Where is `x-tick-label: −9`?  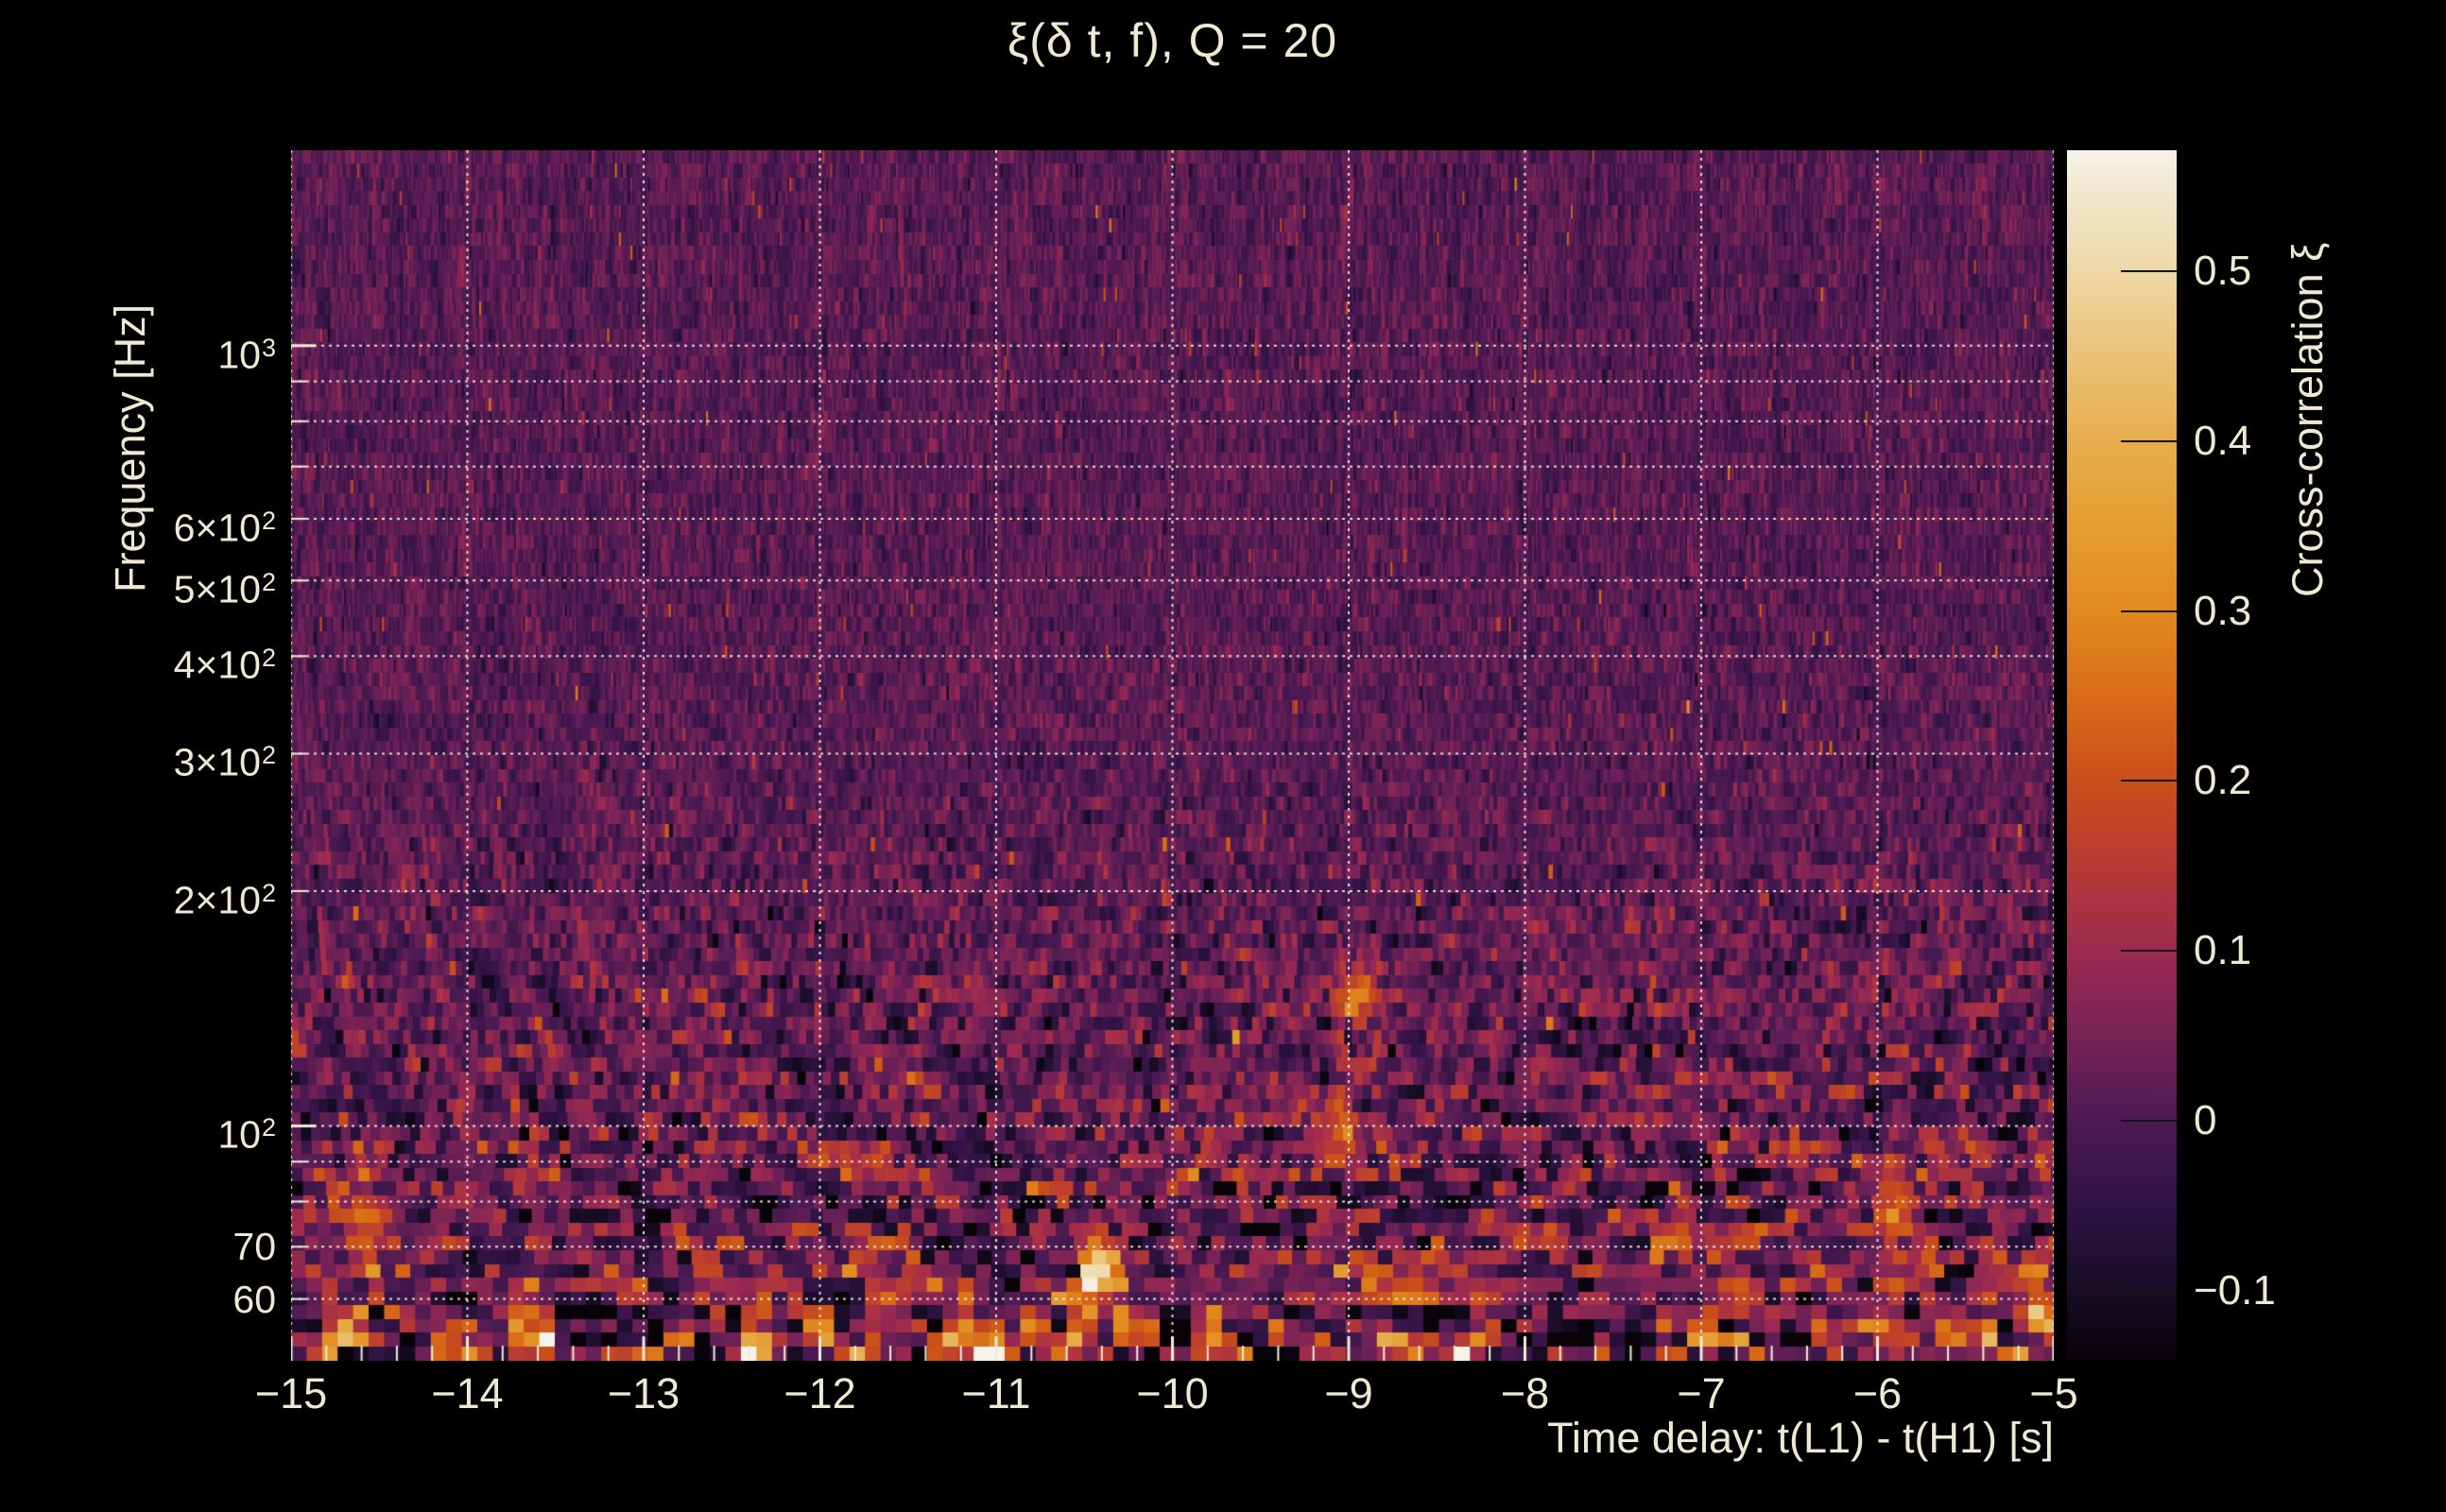 x-tick-label: −9 is located at coordinates (1348, 1393).